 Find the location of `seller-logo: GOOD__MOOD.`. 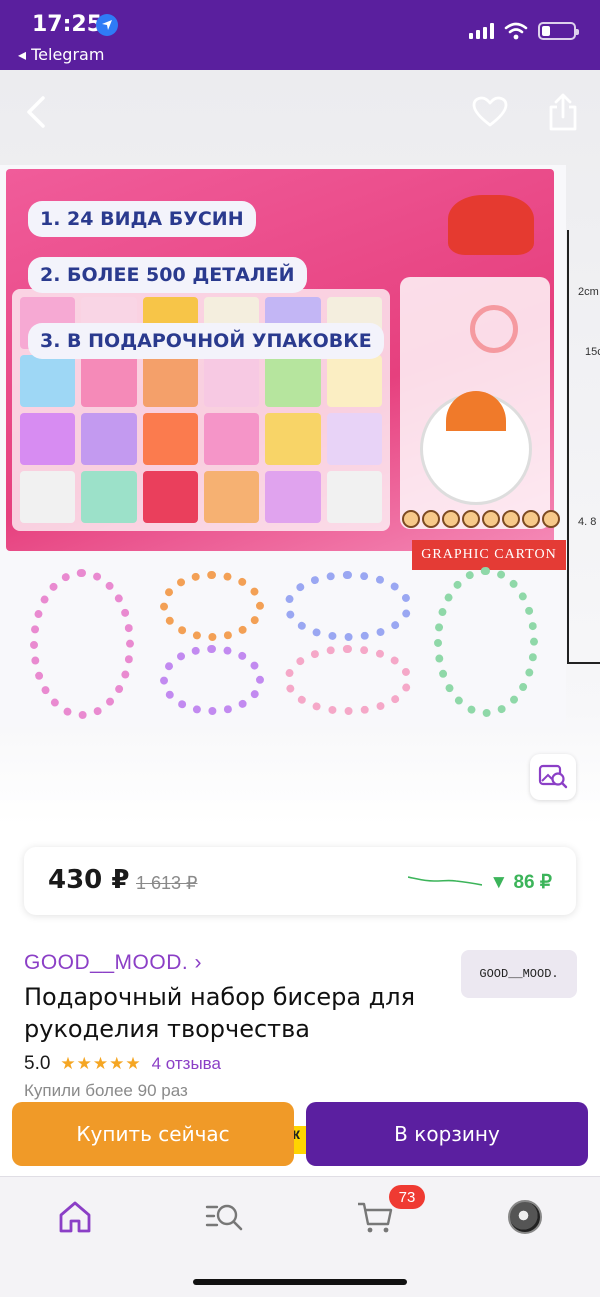

seller-logo: GOOD__MOOD. is located at coordinates (519, 974).